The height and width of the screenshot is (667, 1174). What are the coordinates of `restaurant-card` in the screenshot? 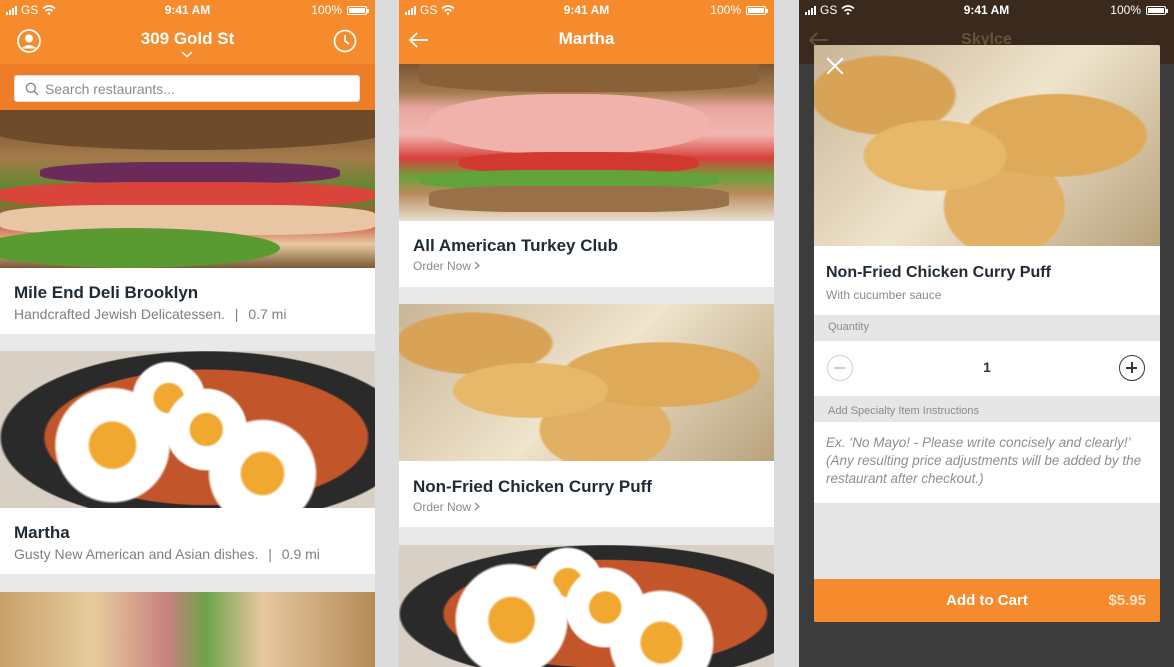 It's located at (187, 629).